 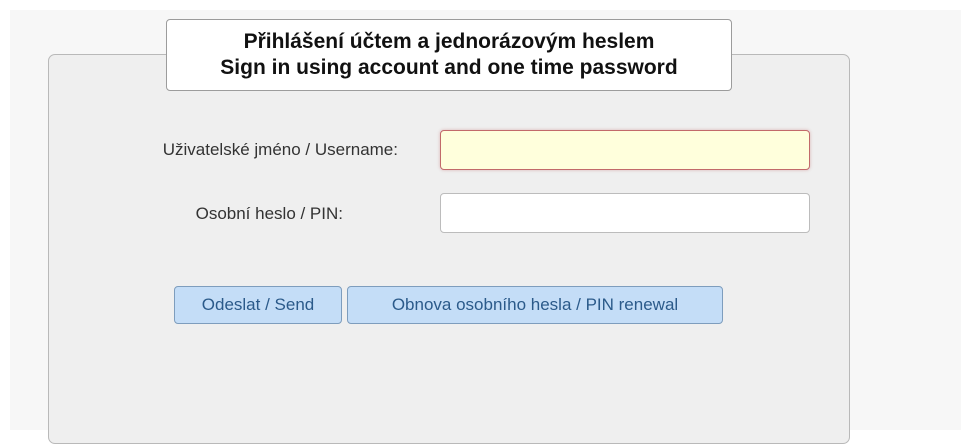 What do you see at coordinates (258, 305) in the screenshot?
I see `send-button: Odeslat / Send` at bounding box center [258, 305].